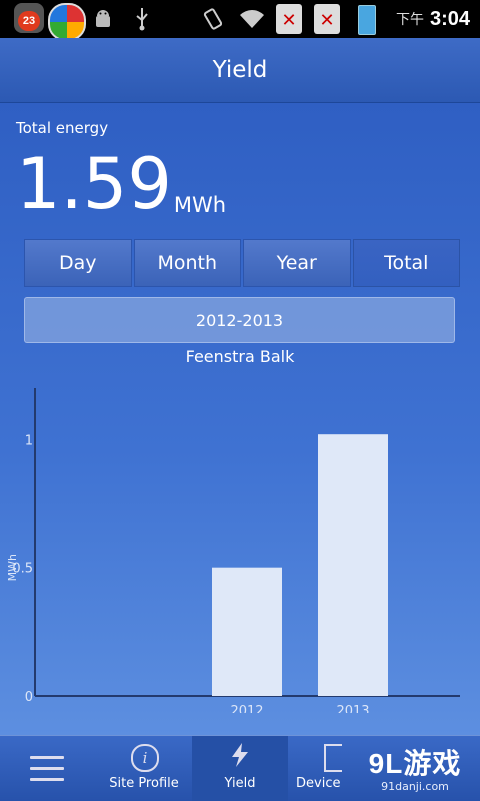  Describe the element at coordinates (22, 569) in the screenshot. I see `y-tick-label: 0.5` at that location.